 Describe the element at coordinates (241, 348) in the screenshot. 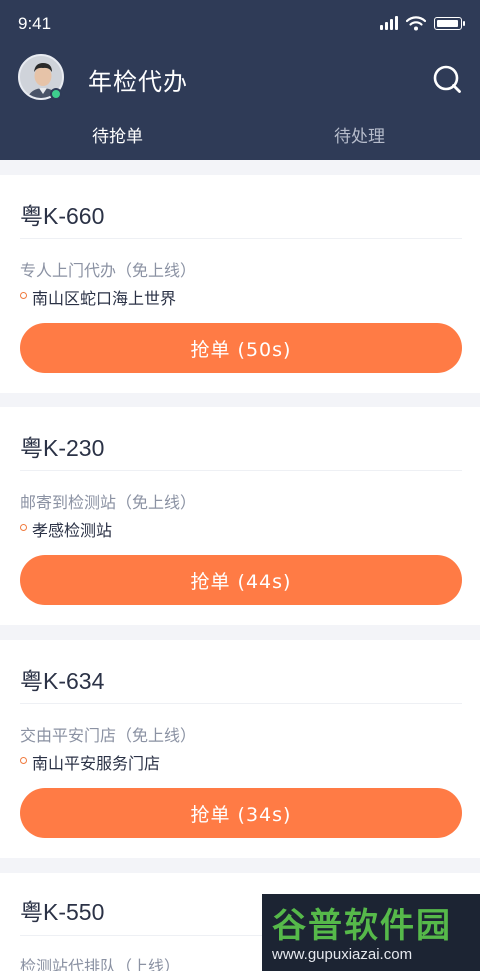

I see `grab-order-button: 抢单 (50s)` at that location.